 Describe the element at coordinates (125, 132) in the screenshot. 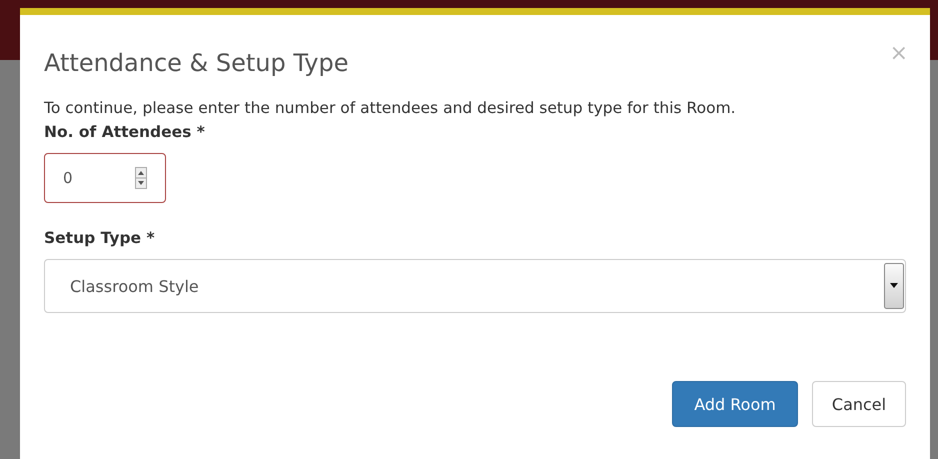

I see `field-label: No. of Attendees *` at that location.